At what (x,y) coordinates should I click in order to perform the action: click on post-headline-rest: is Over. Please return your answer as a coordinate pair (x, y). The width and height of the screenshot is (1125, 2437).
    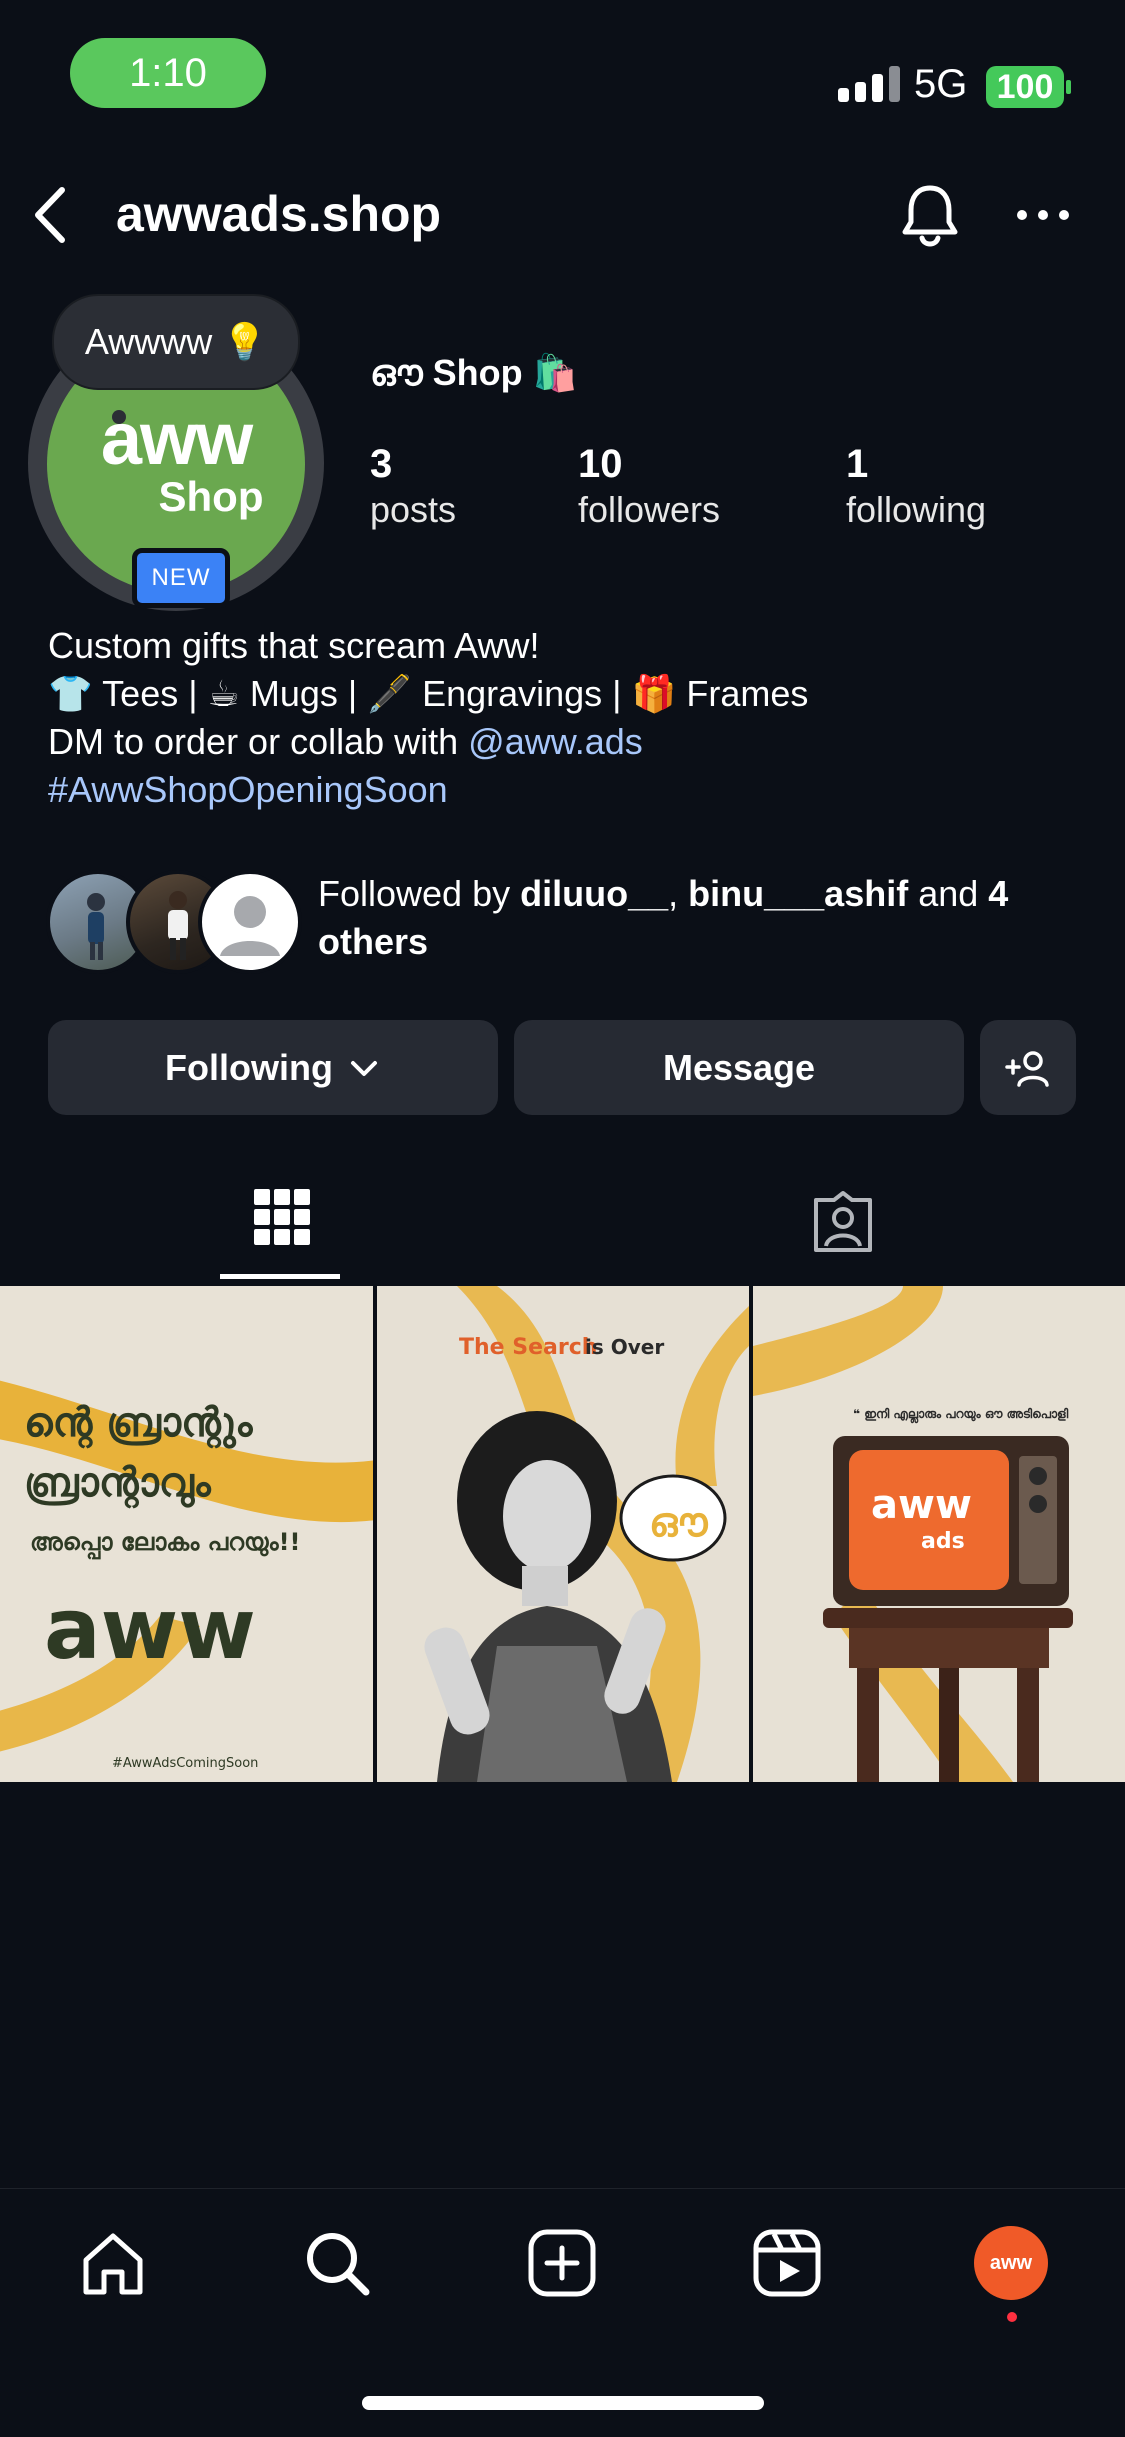
    Looking at the image, I should click on (624, 1347).